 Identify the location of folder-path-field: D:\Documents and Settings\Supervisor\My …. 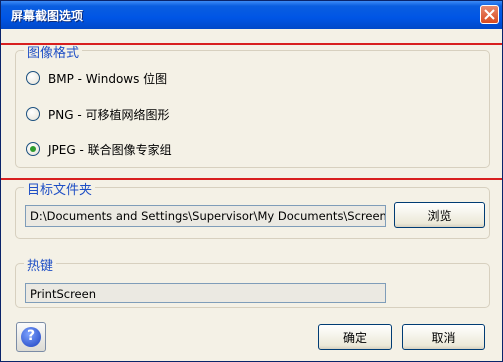
(205, 216).